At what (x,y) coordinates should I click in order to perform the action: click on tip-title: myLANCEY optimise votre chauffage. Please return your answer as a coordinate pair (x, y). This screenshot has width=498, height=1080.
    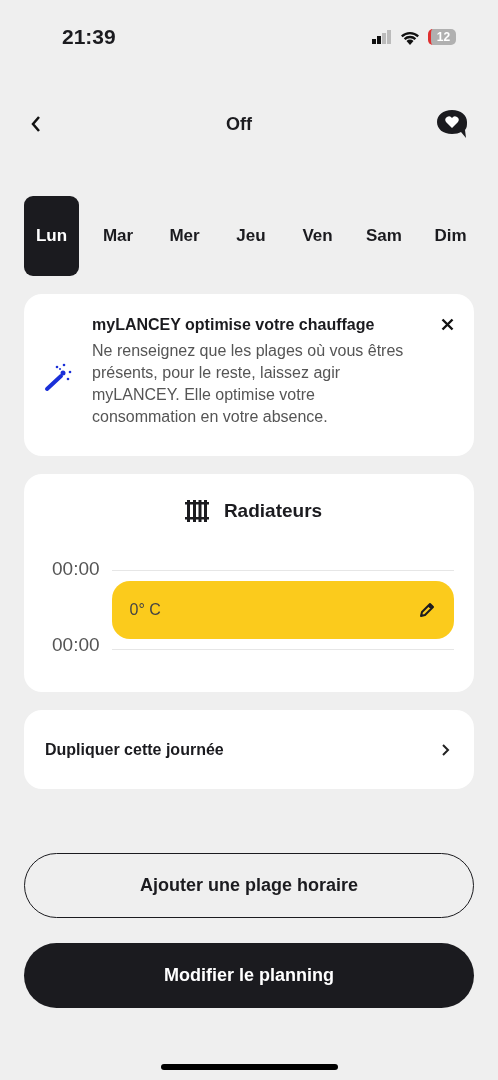
    Looking at the image, I should click on (234, 325).